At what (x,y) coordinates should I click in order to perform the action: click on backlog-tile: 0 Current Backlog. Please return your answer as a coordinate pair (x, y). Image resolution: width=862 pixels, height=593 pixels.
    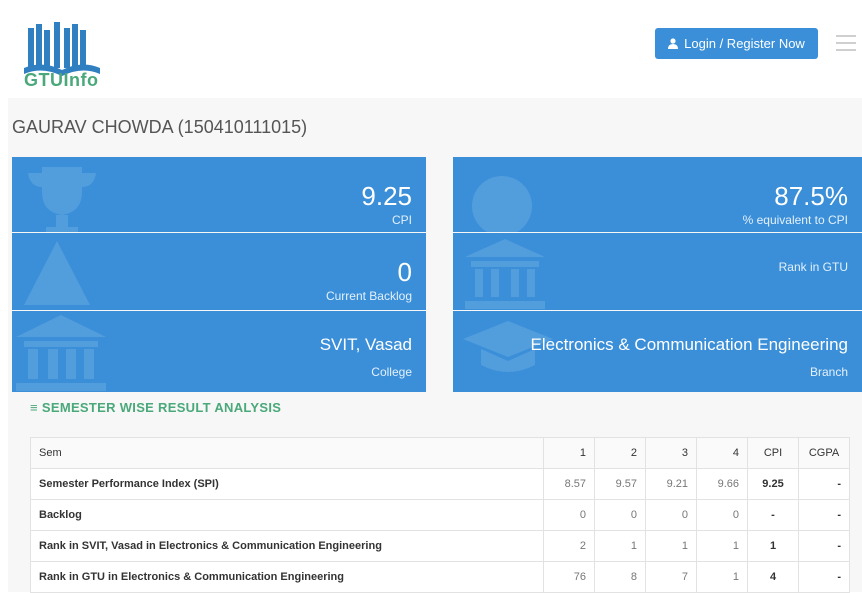
    Looking at the image, I should click on (219, 271).